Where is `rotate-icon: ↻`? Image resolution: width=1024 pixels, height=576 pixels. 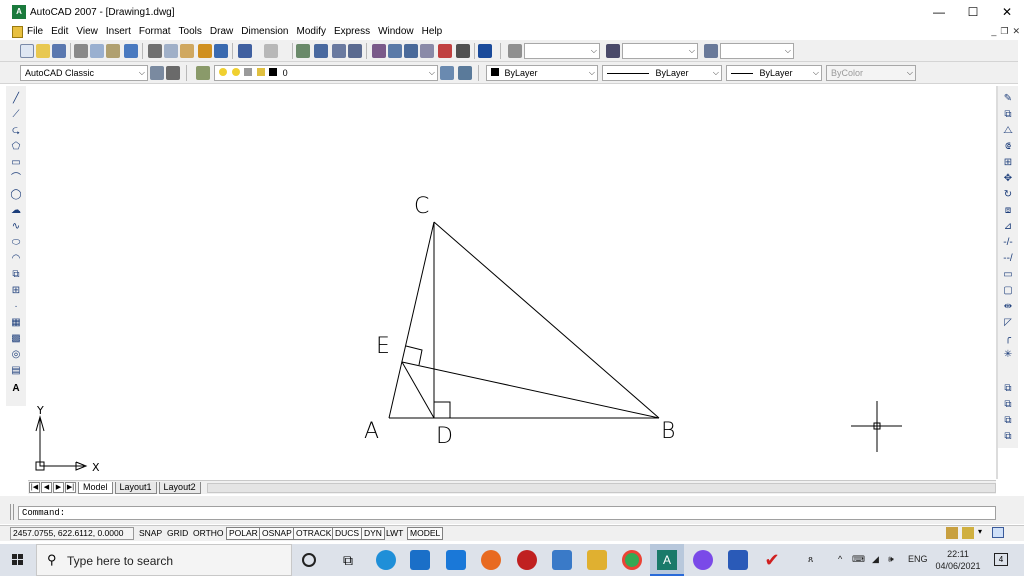
rotate-icon: ↻ is located at coordinates (1008, 194).